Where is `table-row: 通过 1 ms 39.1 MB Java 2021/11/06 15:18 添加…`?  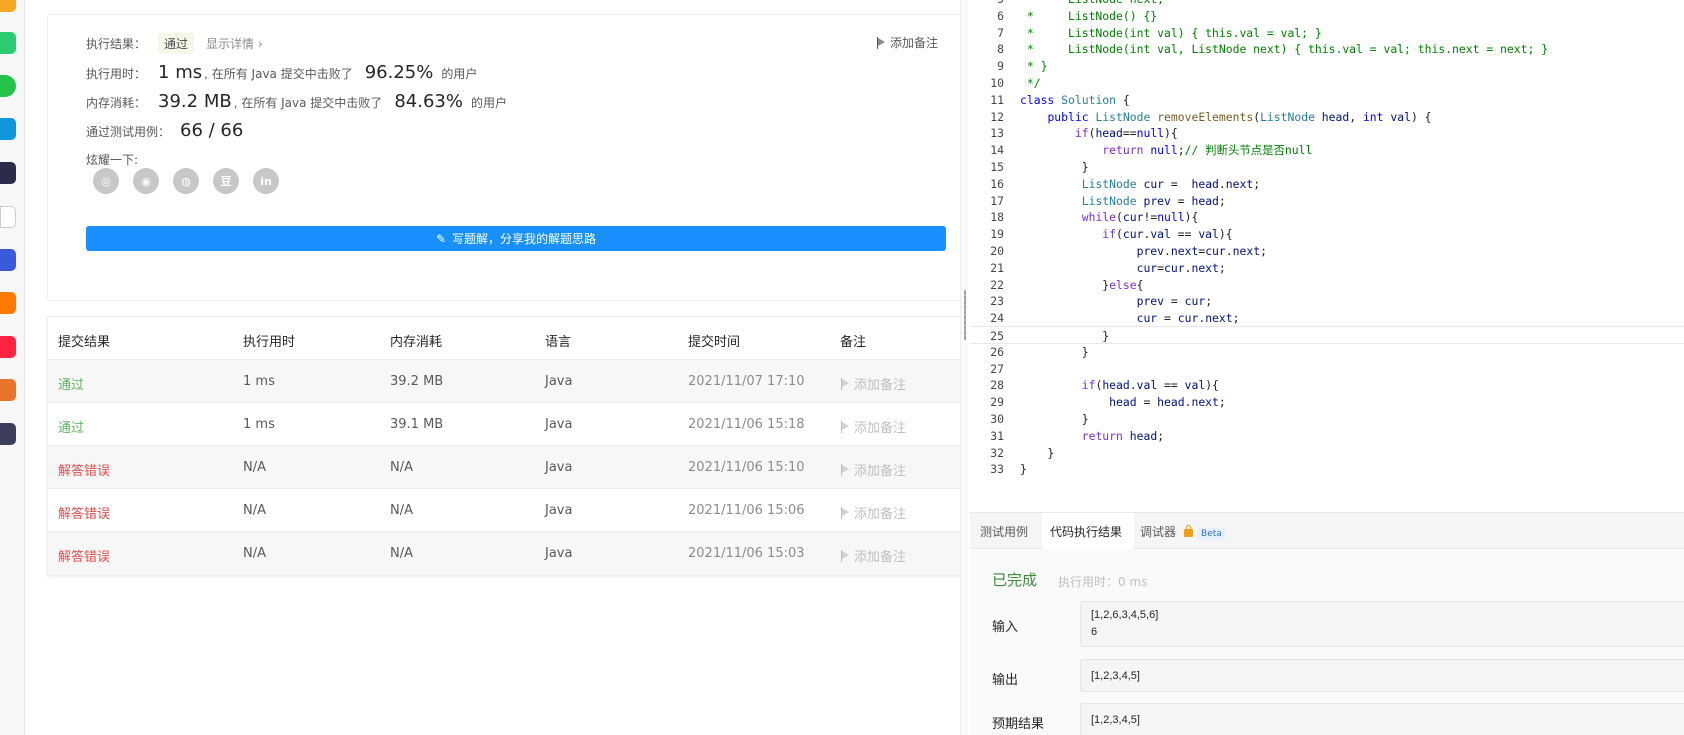 table-row: 通过 1 ms 39.1 MB Java 2021/11/06 15:18 添加… is located at coordinates (506, 424).